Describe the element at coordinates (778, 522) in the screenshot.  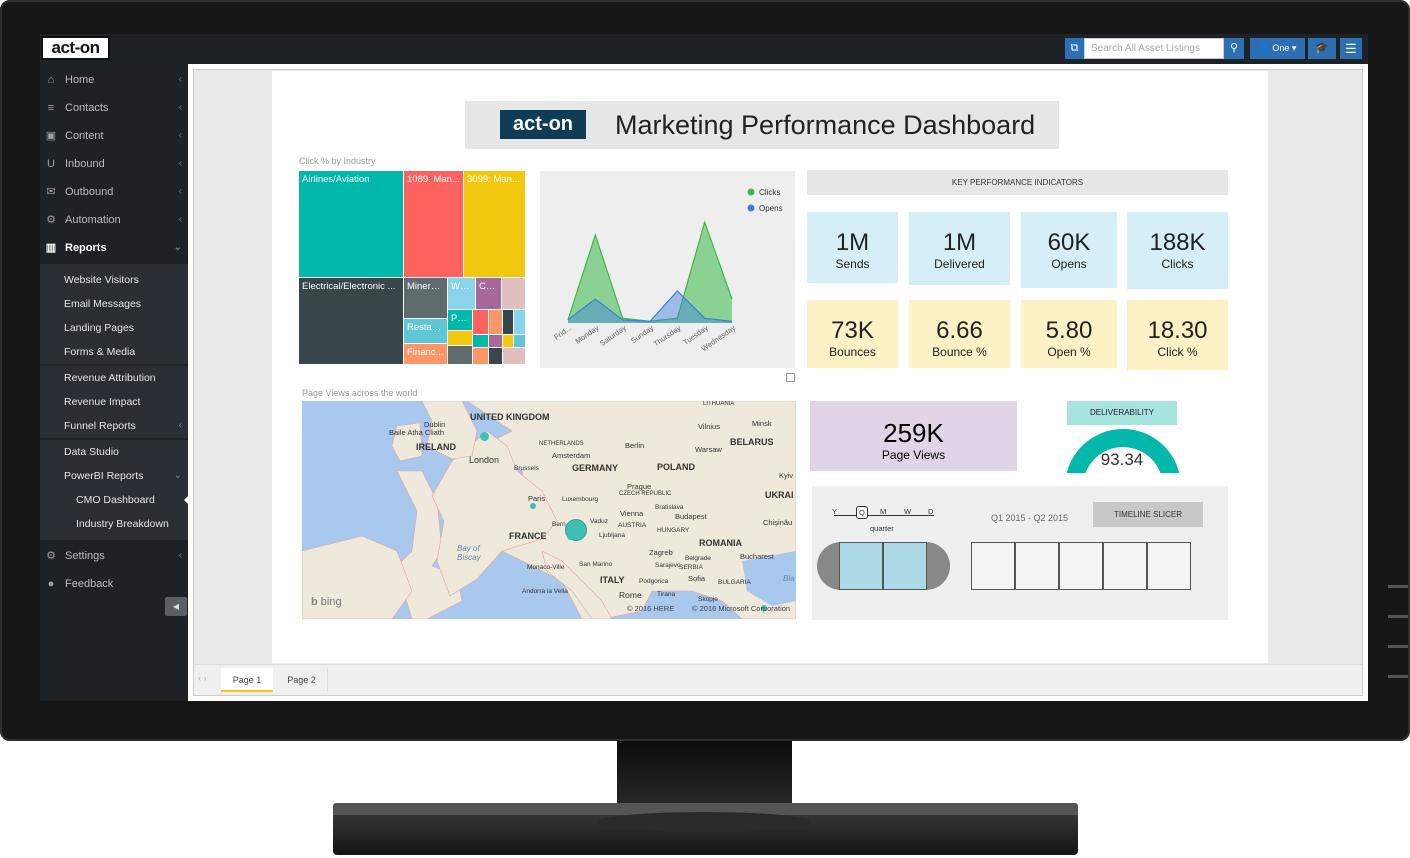
I see `map-city-label: Chişinău` at that location.